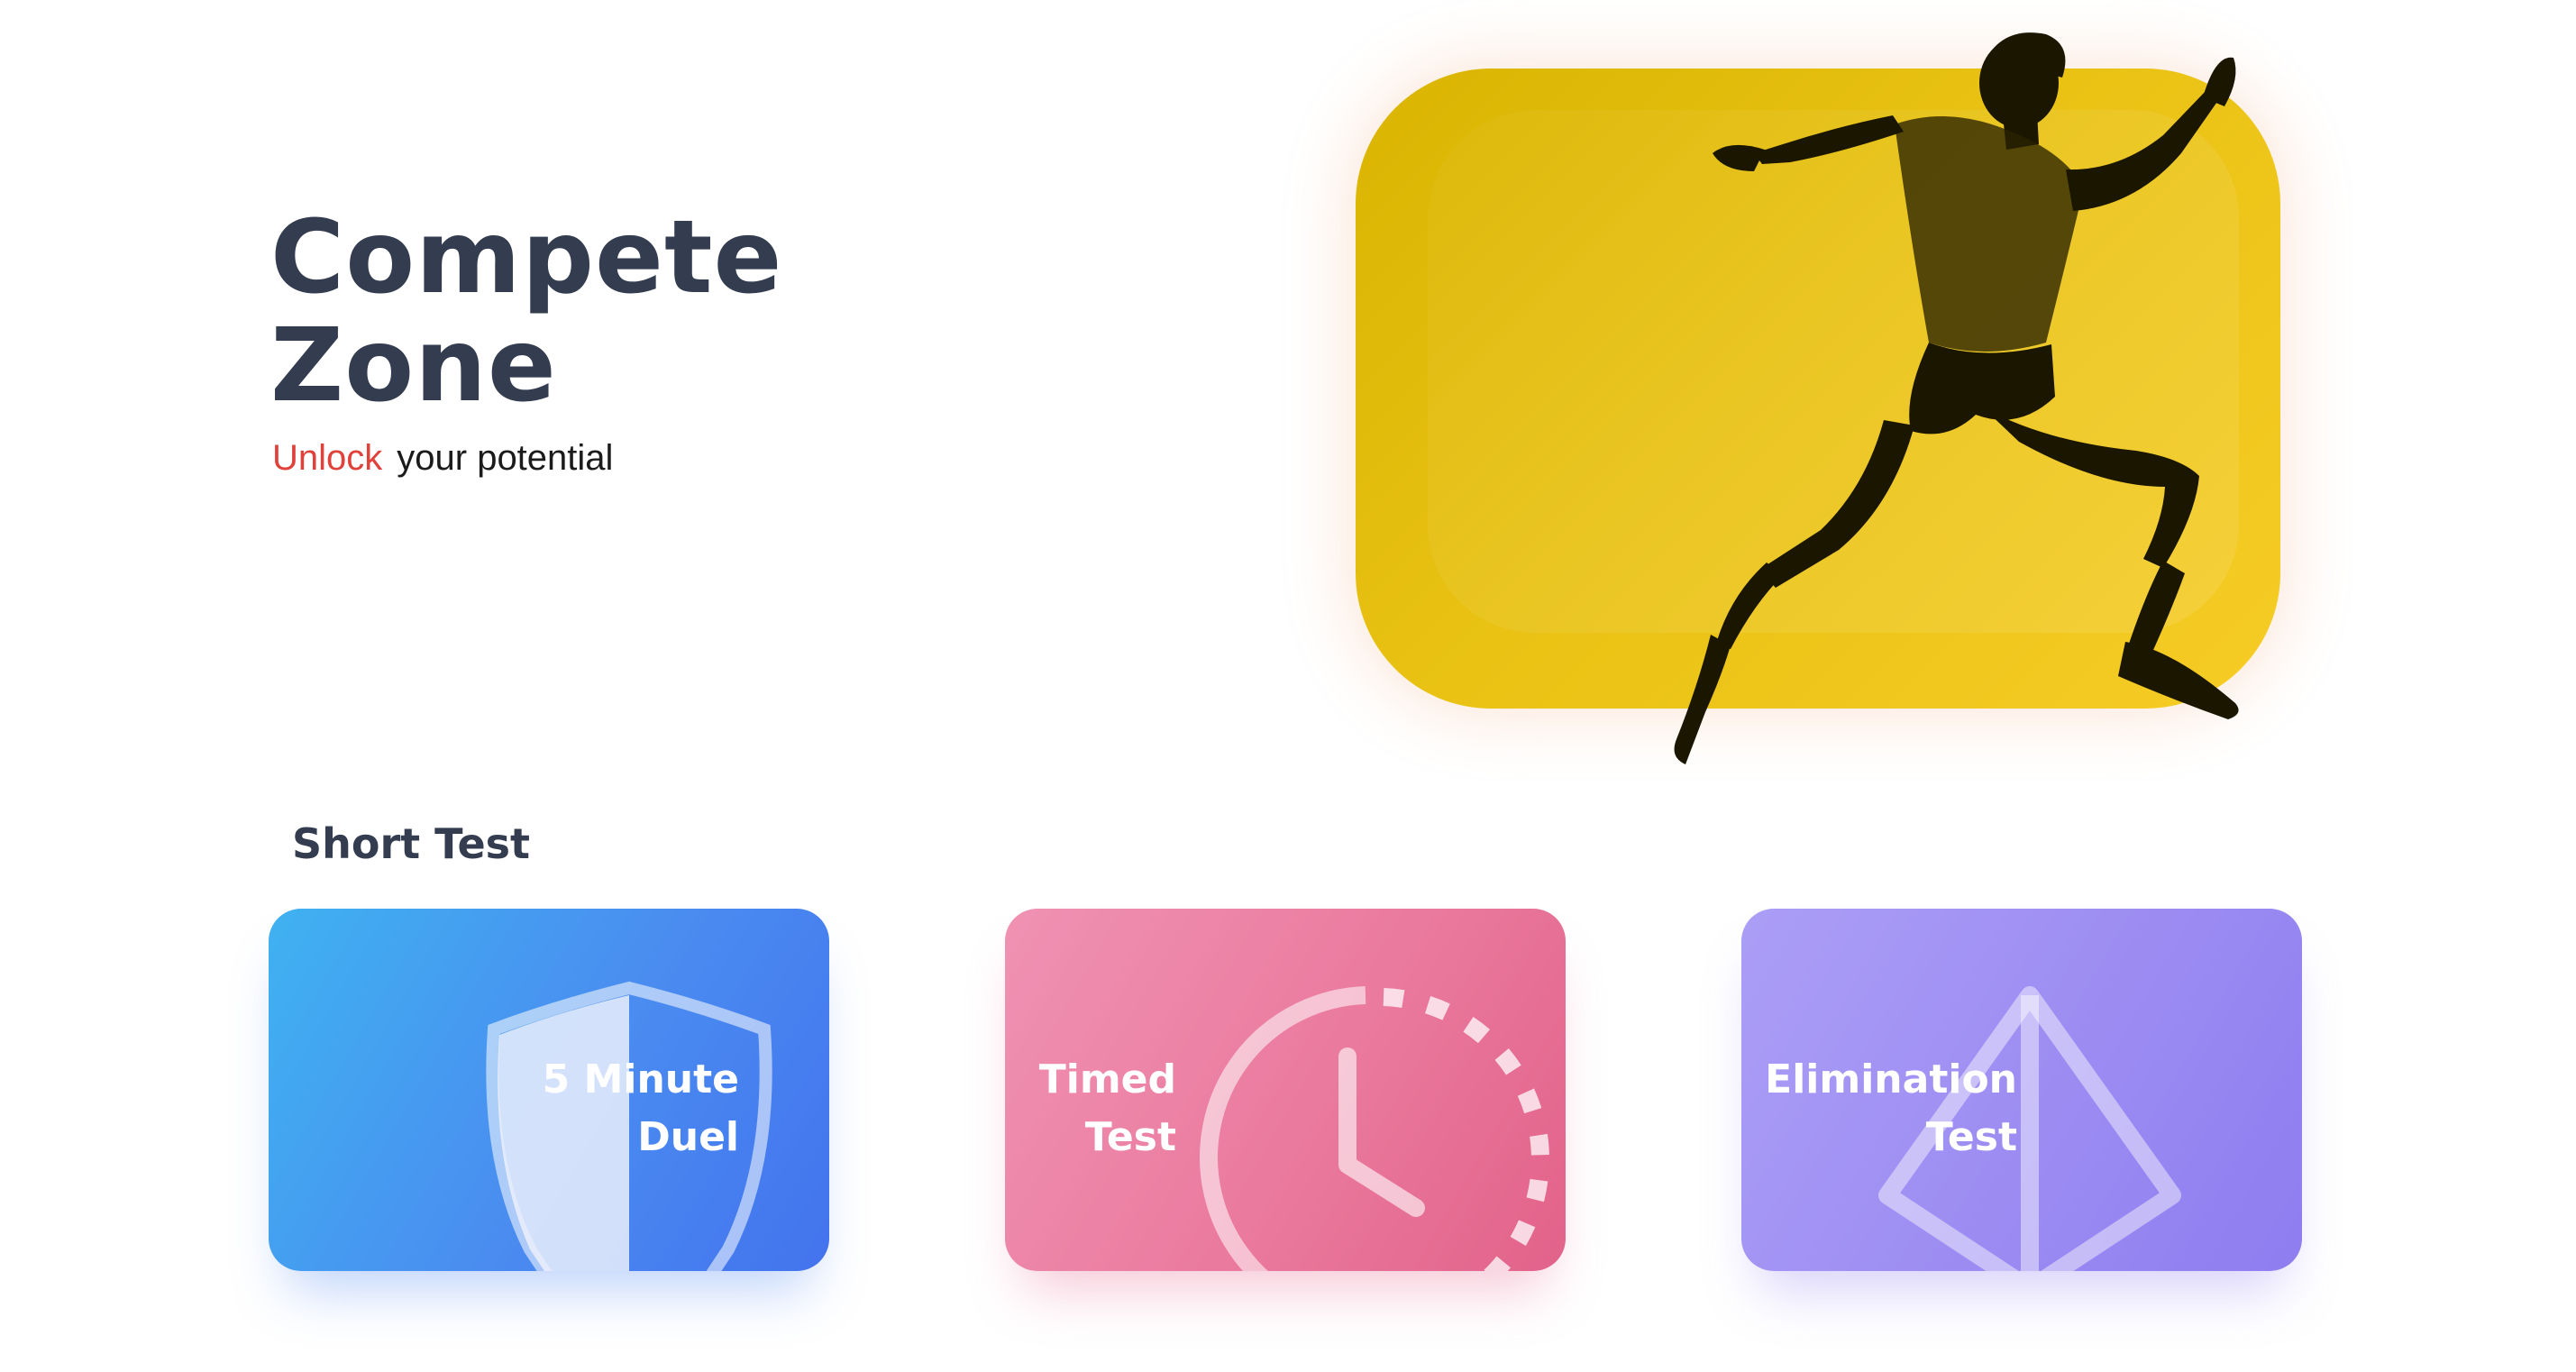 This screenshot has height=1372, width=2576. I want to click on page-title: Compete Zone, so click(526, 312).